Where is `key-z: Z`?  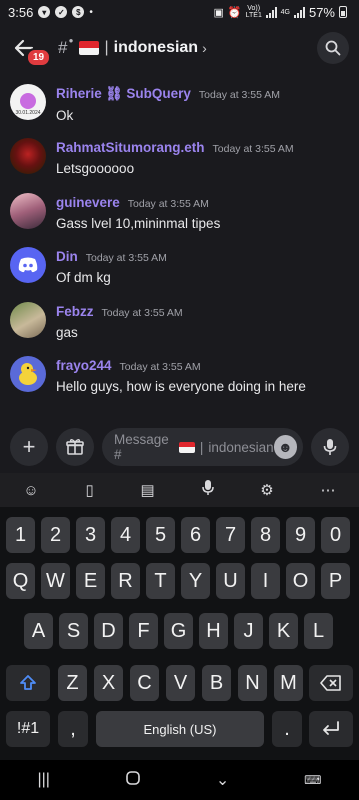
key-z: Z is located at coordinates (72, 683).